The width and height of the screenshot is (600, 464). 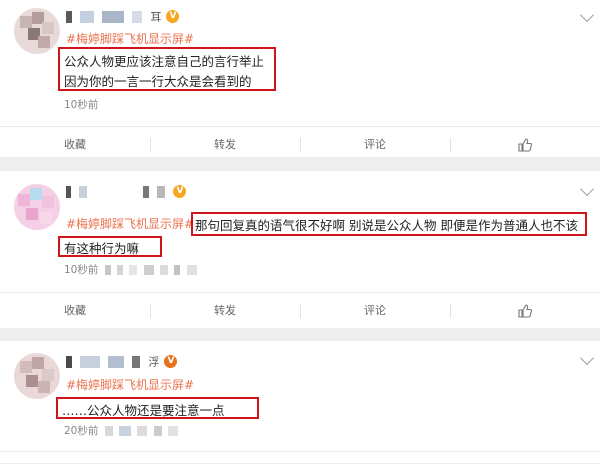 I want to click on comment-text-line-2: 有这种行为嘛, so click(x=102, y=248).